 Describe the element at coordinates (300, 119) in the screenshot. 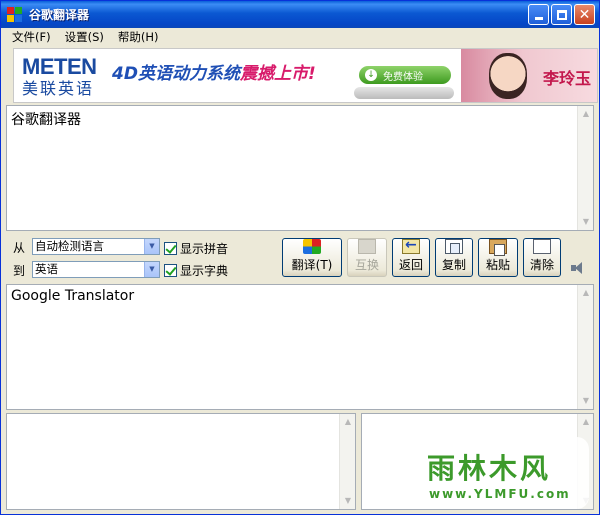

I see `source-text: 谷歌翻译器` at that location.